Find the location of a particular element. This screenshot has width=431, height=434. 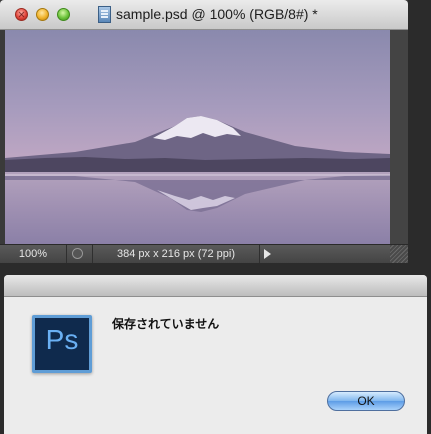

zoom-level-field: 100% is located at coordinates (33, 254).